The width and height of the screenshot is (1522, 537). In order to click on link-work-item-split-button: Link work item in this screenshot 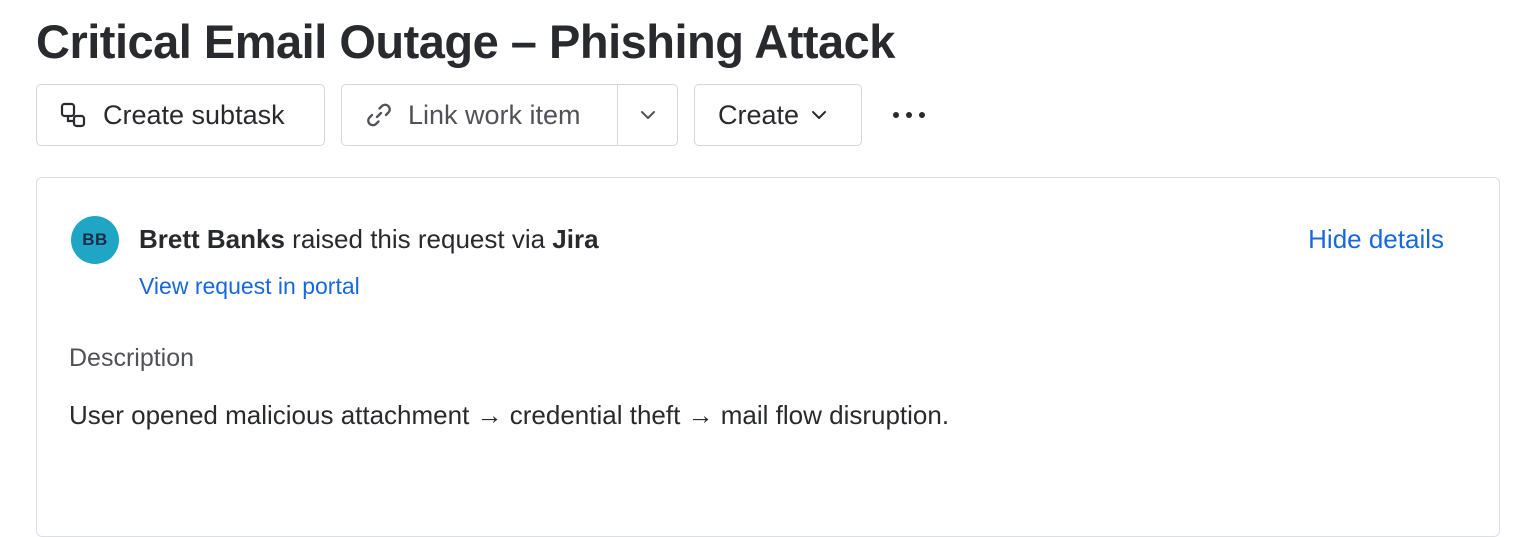, I will do `click(509, 115)`.